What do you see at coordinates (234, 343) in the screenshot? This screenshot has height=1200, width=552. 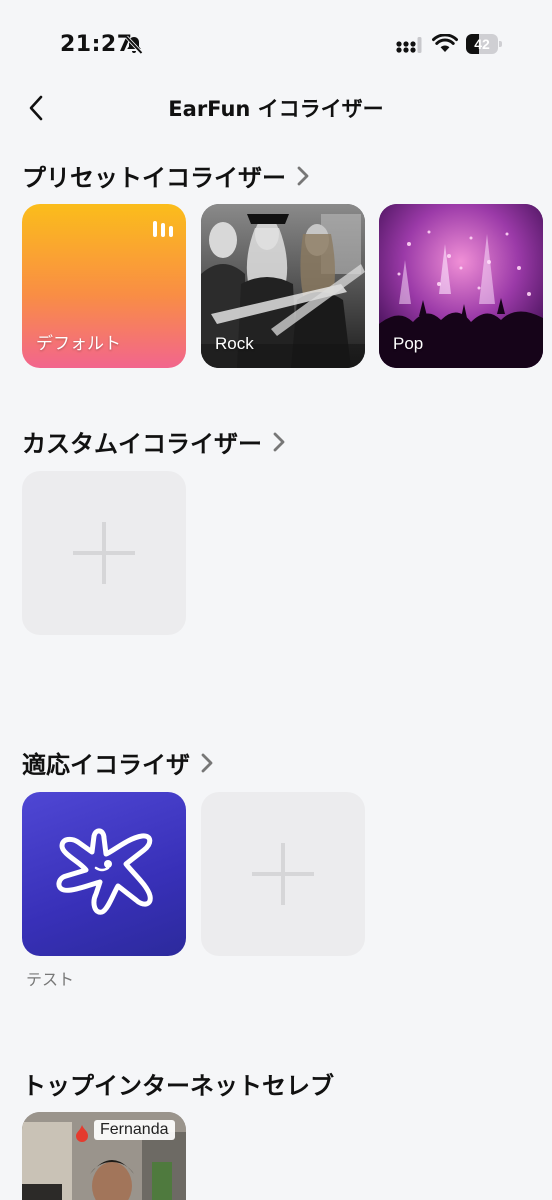 I see `preset-label: Rock` at bounding box center [234, 343].